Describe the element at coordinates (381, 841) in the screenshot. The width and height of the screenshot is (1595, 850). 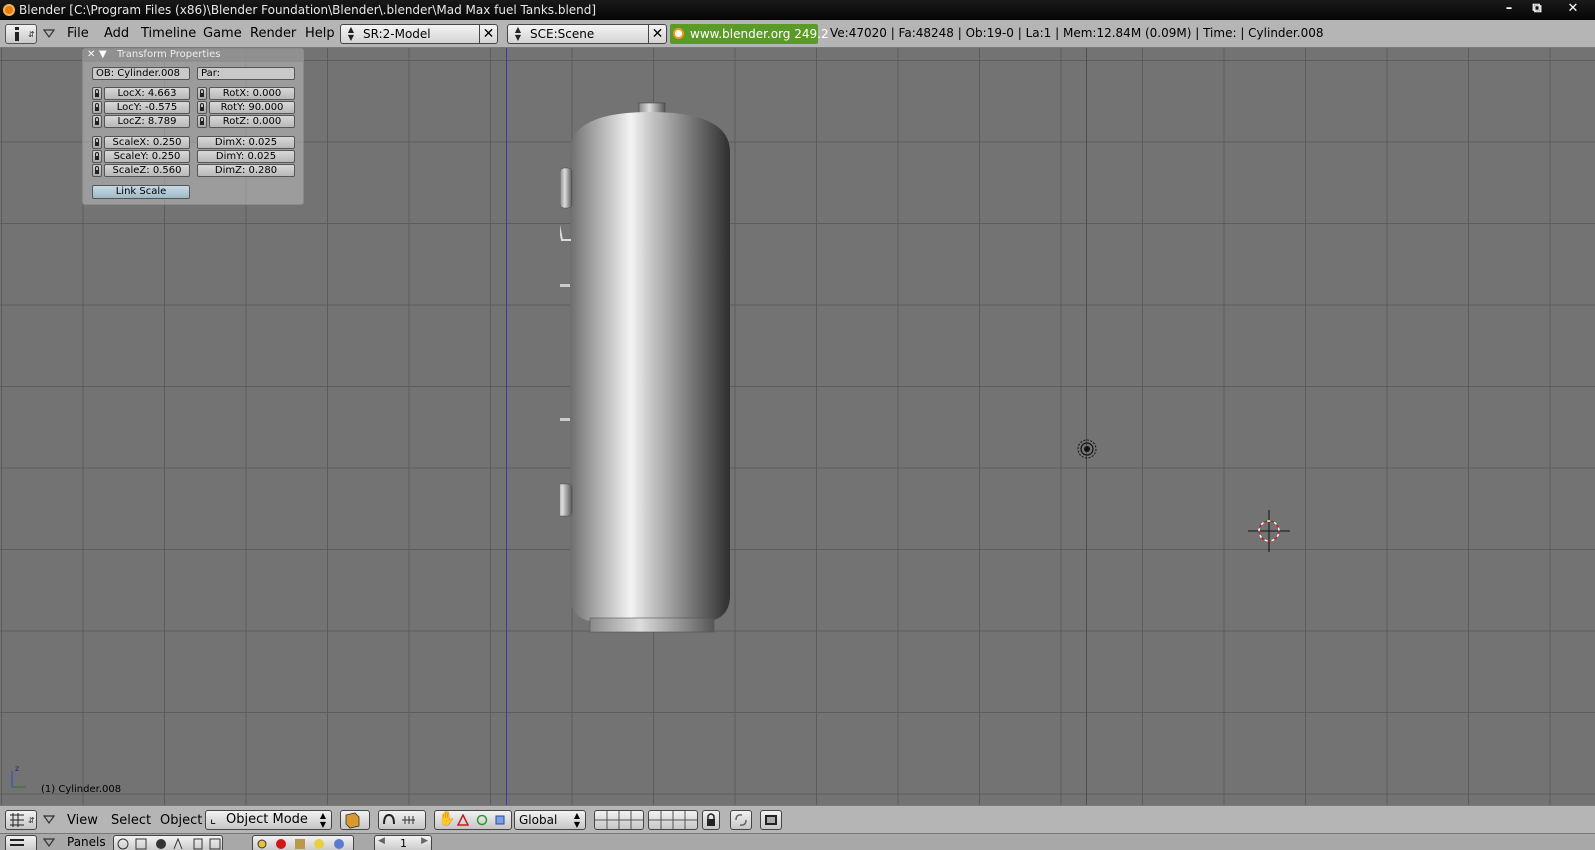
I see `left-arrow-icon: ◀` at that location.